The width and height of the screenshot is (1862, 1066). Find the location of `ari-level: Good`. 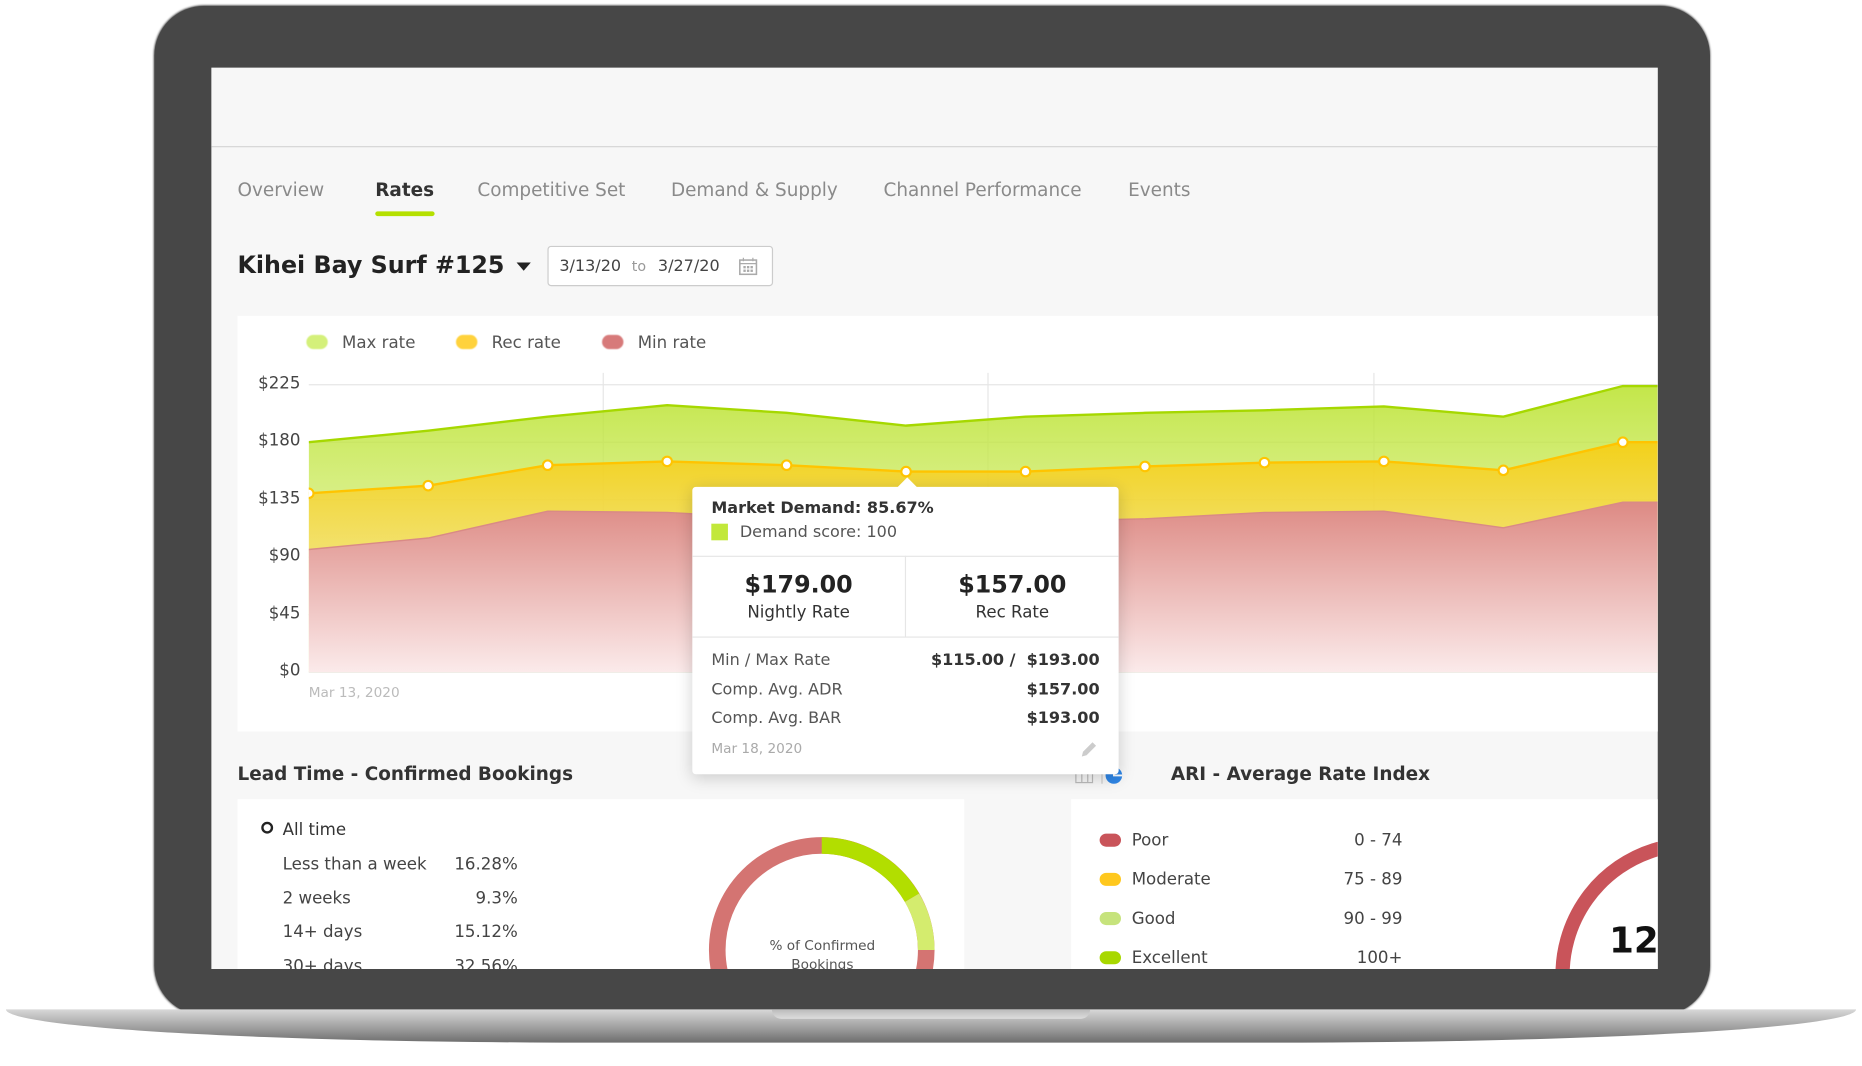

ari-level: Good is located at coordinates (1137, 919).